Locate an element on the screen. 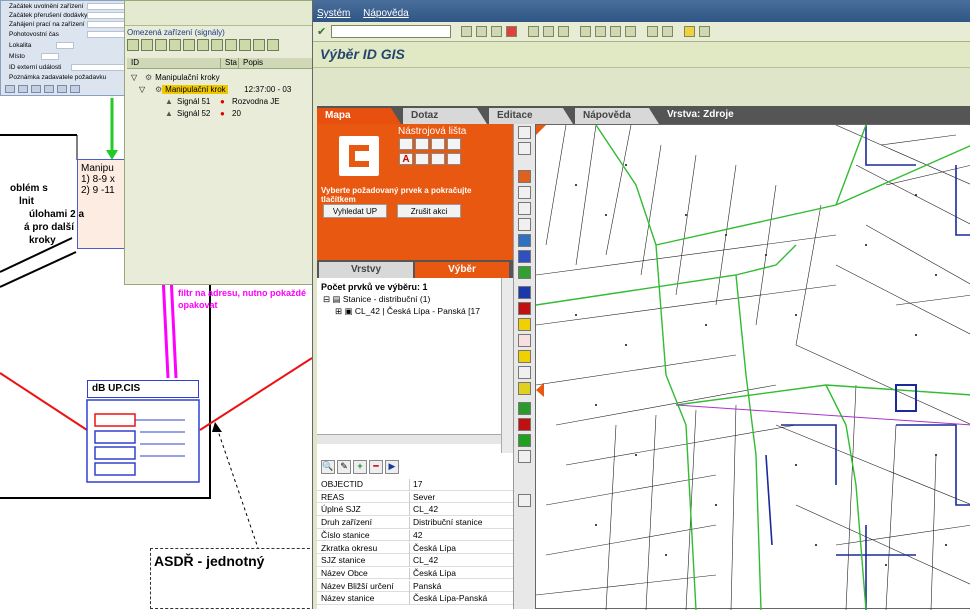 The image size is (970, 613). attribute-row: Název Bližší určení Panská is located at coordinates (415, 586).